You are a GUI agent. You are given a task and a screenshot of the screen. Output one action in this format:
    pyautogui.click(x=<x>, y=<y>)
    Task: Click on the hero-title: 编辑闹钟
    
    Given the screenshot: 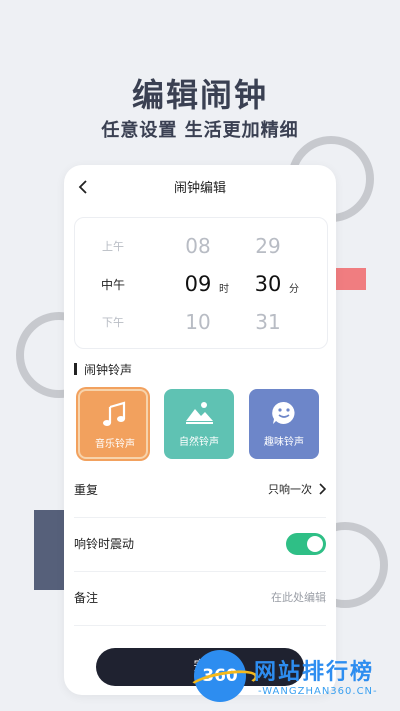 What is the action you would take?
    pyautogui.click(x=199, y=95)
    